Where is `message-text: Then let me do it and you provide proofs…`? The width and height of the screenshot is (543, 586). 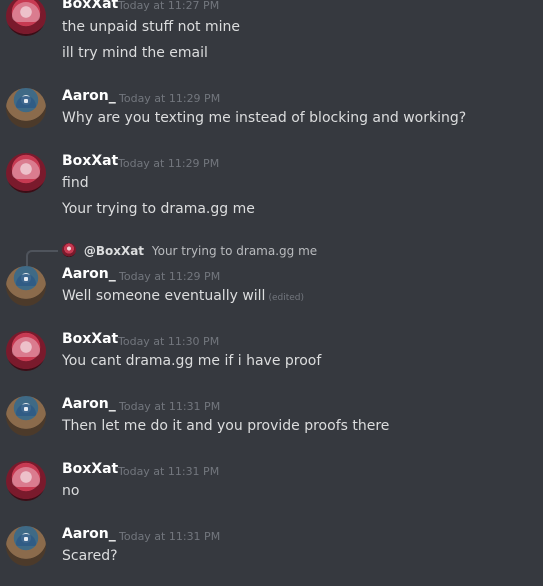
message-text: Then let me do it and you provide proofs… is located at coordinates (226, 426).